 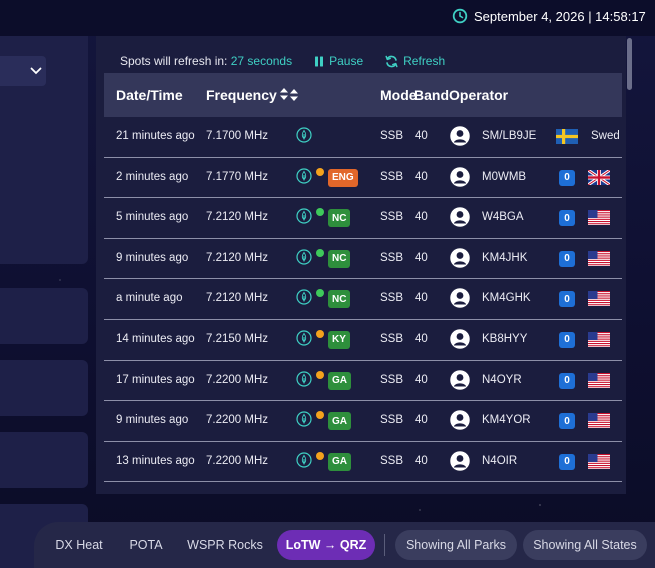 I want to click on spot-time: 21 minutes ago, so click(x=155, y=136).